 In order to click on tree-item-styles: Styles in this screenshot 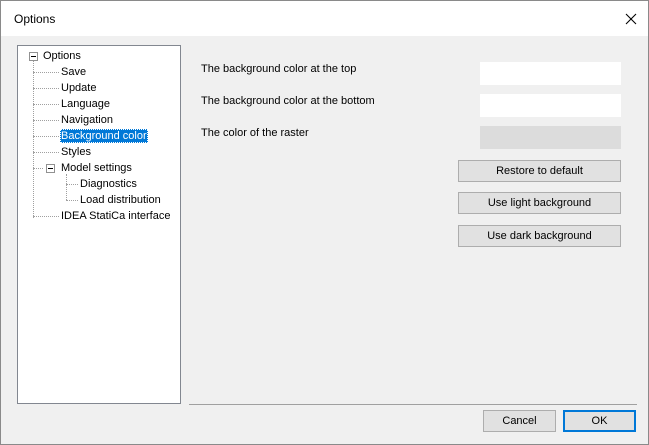, I will do `click(76, 152)`.